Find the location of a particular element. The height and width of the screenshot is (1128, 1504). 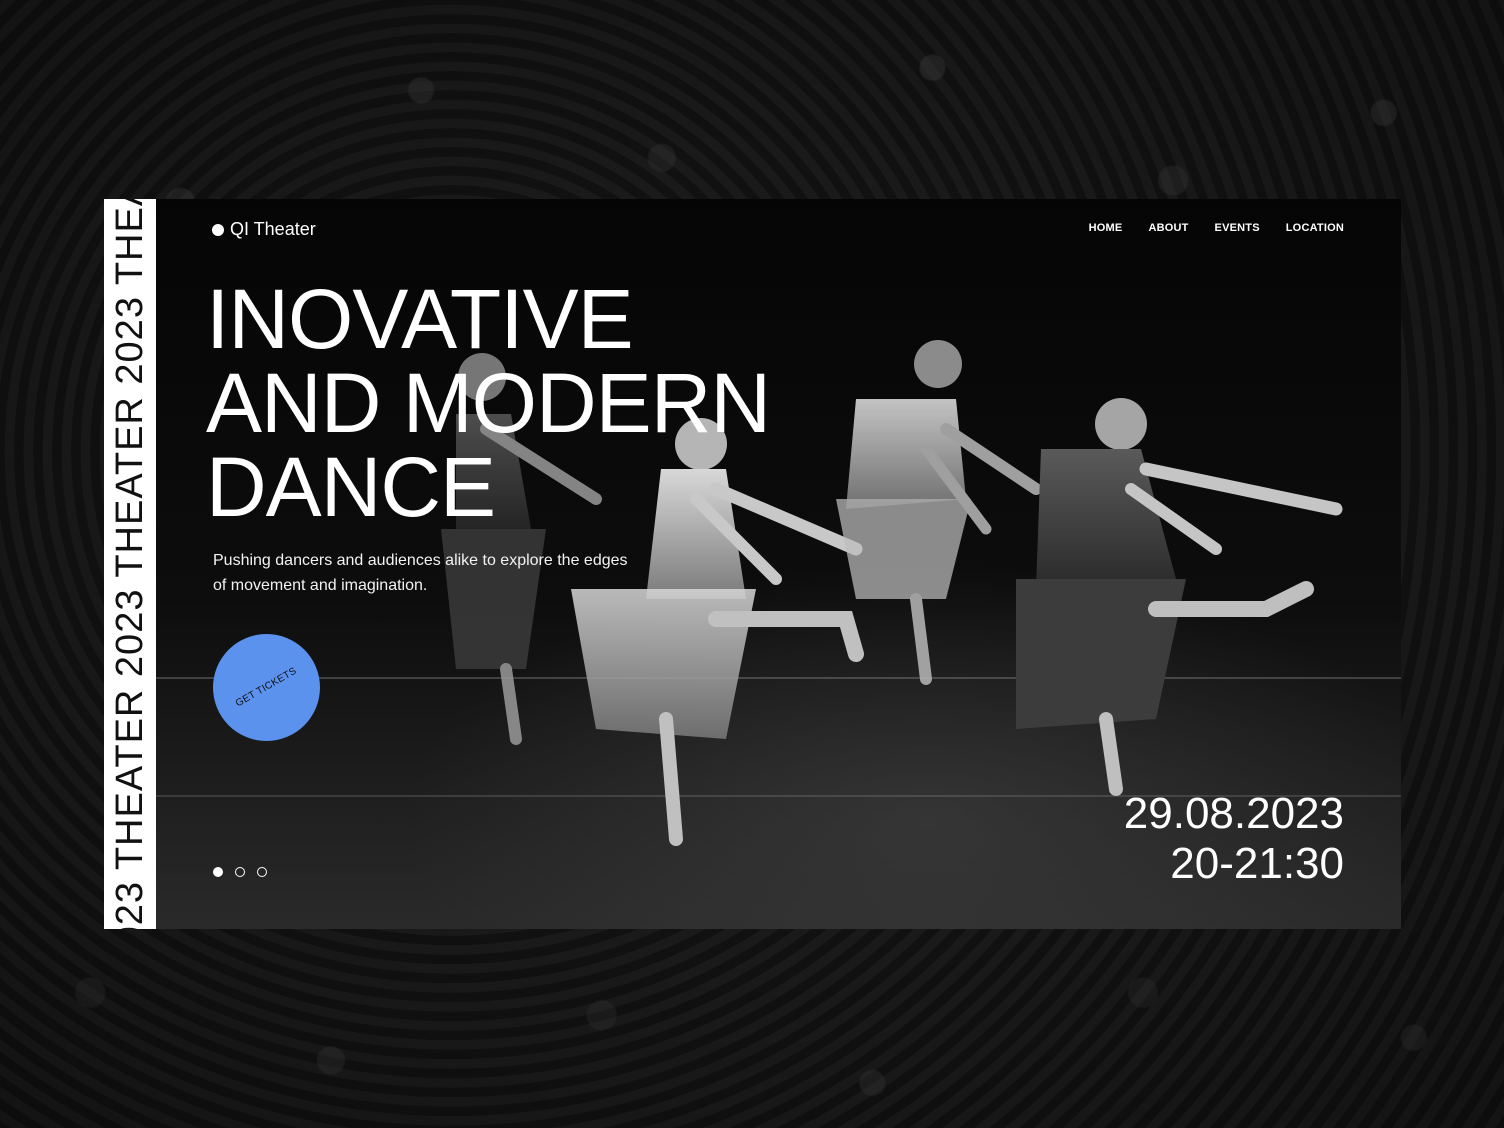

vertical-ticker-strip: 2023 THEATER 2023 THEATER 2023 THEAT is located at coordinates (130, 564).